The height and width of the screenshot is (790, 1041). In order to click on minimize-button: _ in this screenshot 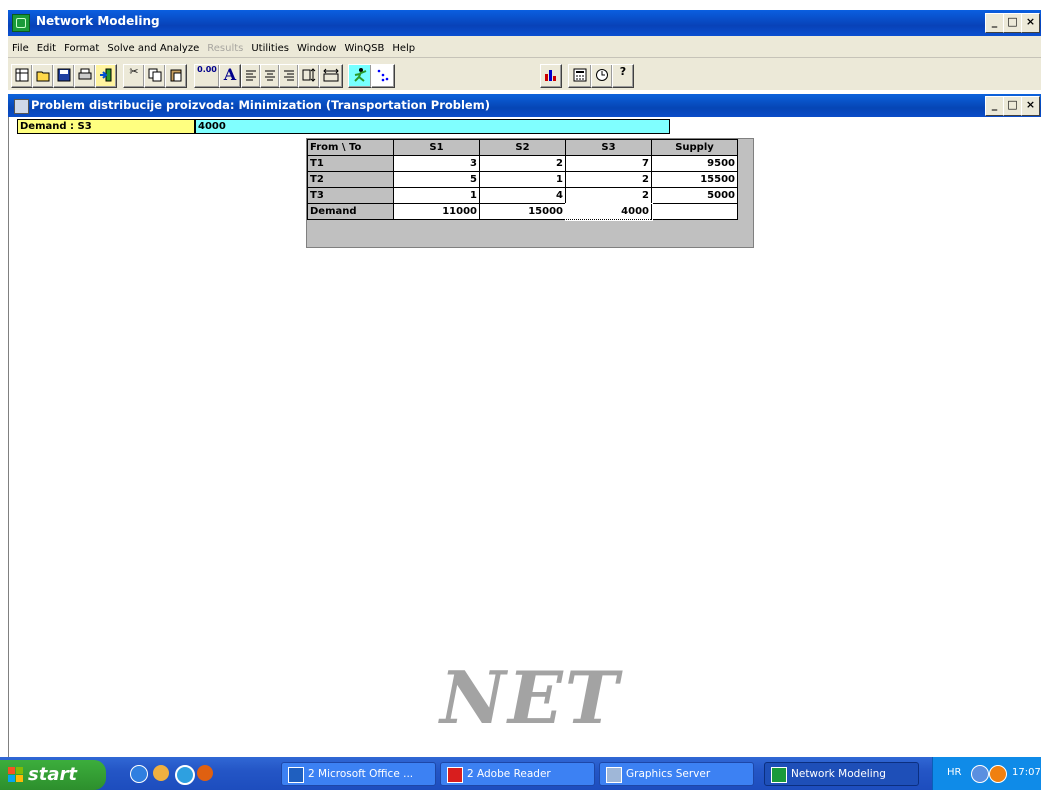, I will do `click(994, 23)`.